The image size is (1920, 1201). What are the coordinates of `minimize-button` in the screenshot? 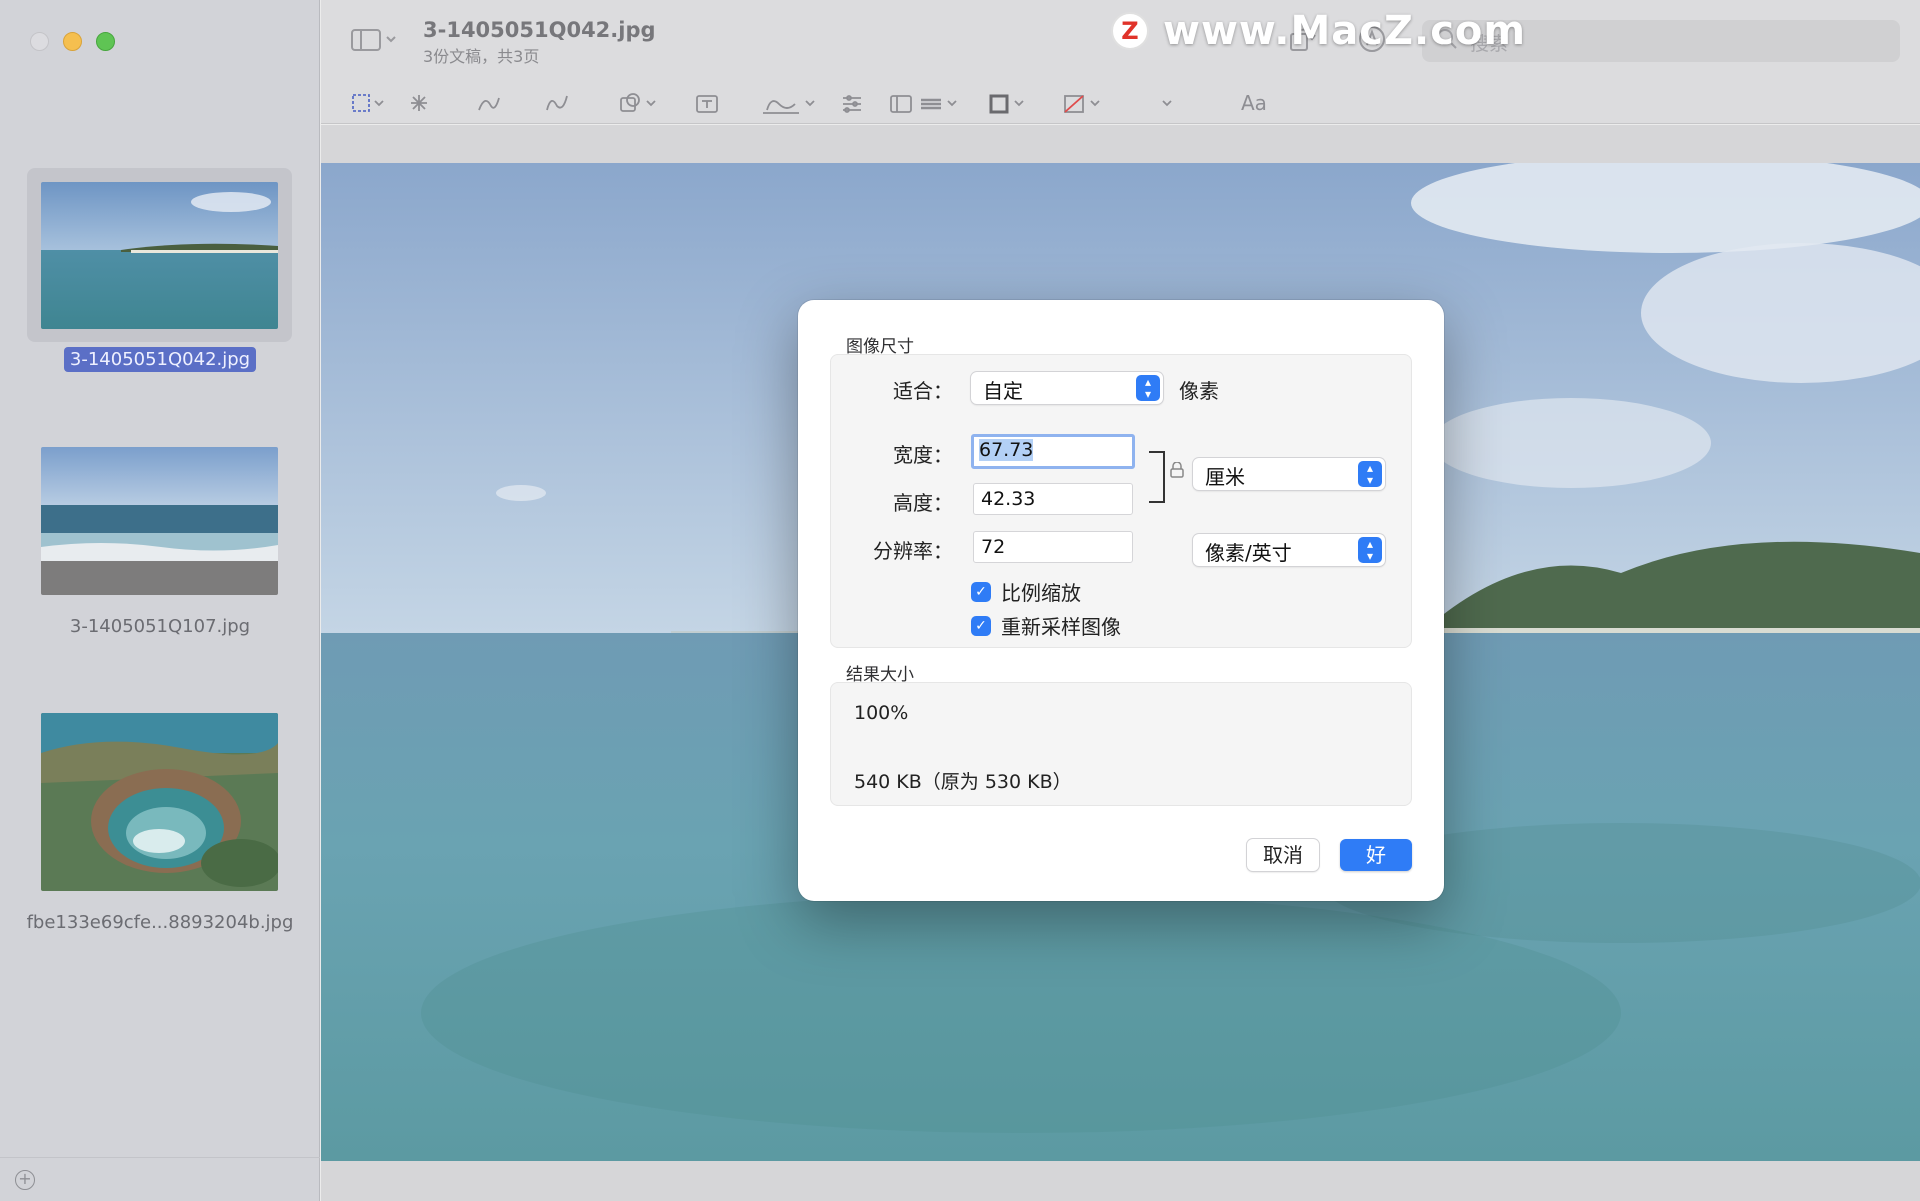 It's located at (72, 41).